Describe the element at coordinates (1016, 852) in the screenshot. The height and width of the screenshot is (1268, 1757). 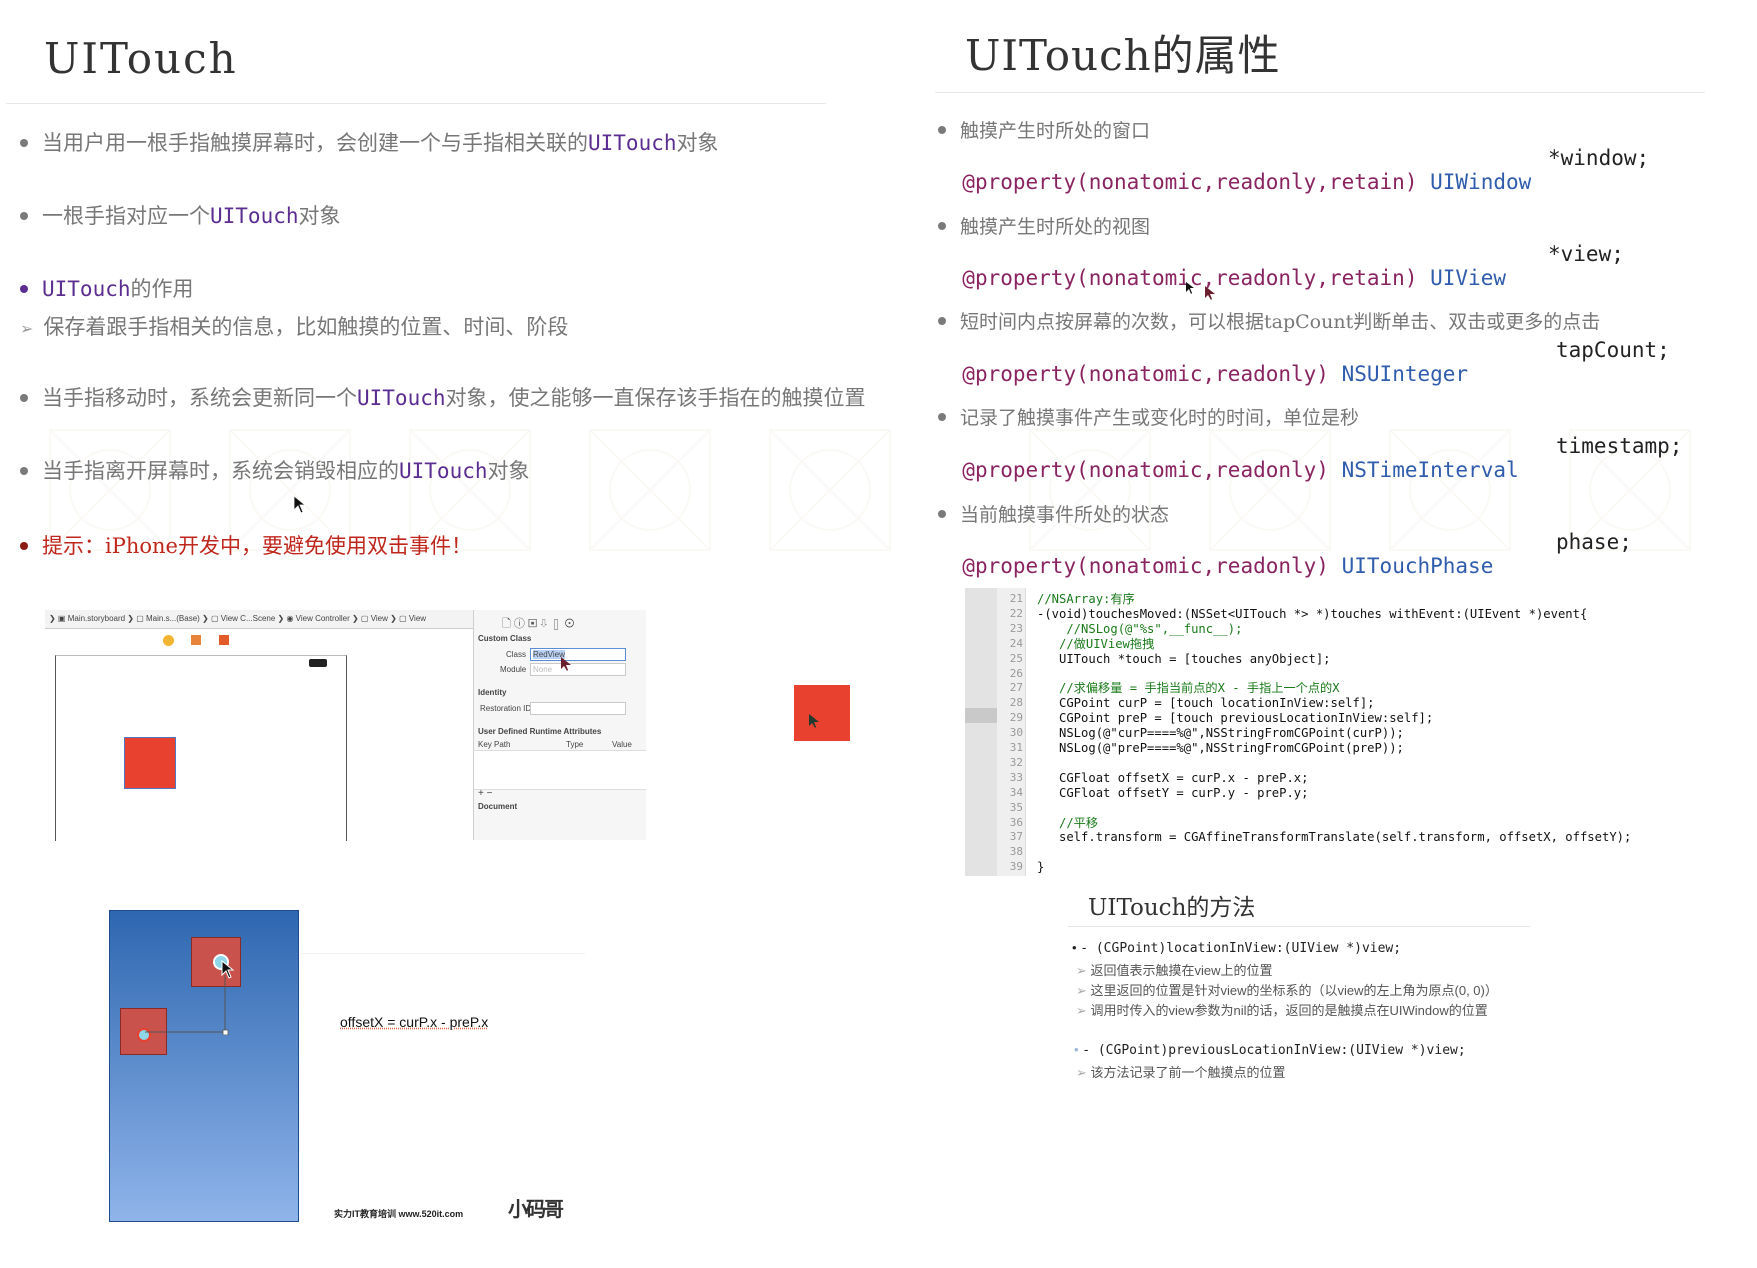
I see `code-line-number: 38` at that location.